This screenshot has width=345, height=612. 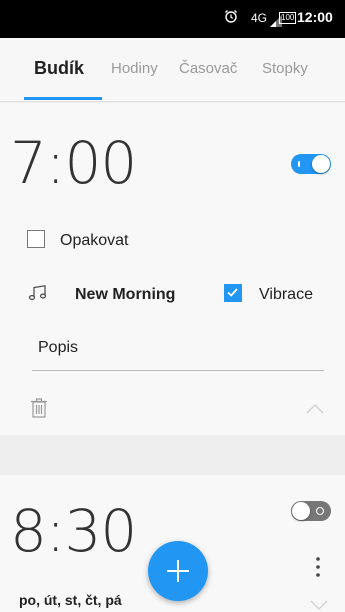 I want to click on ringtone-name: New Morning, so click(x=125, y=295).